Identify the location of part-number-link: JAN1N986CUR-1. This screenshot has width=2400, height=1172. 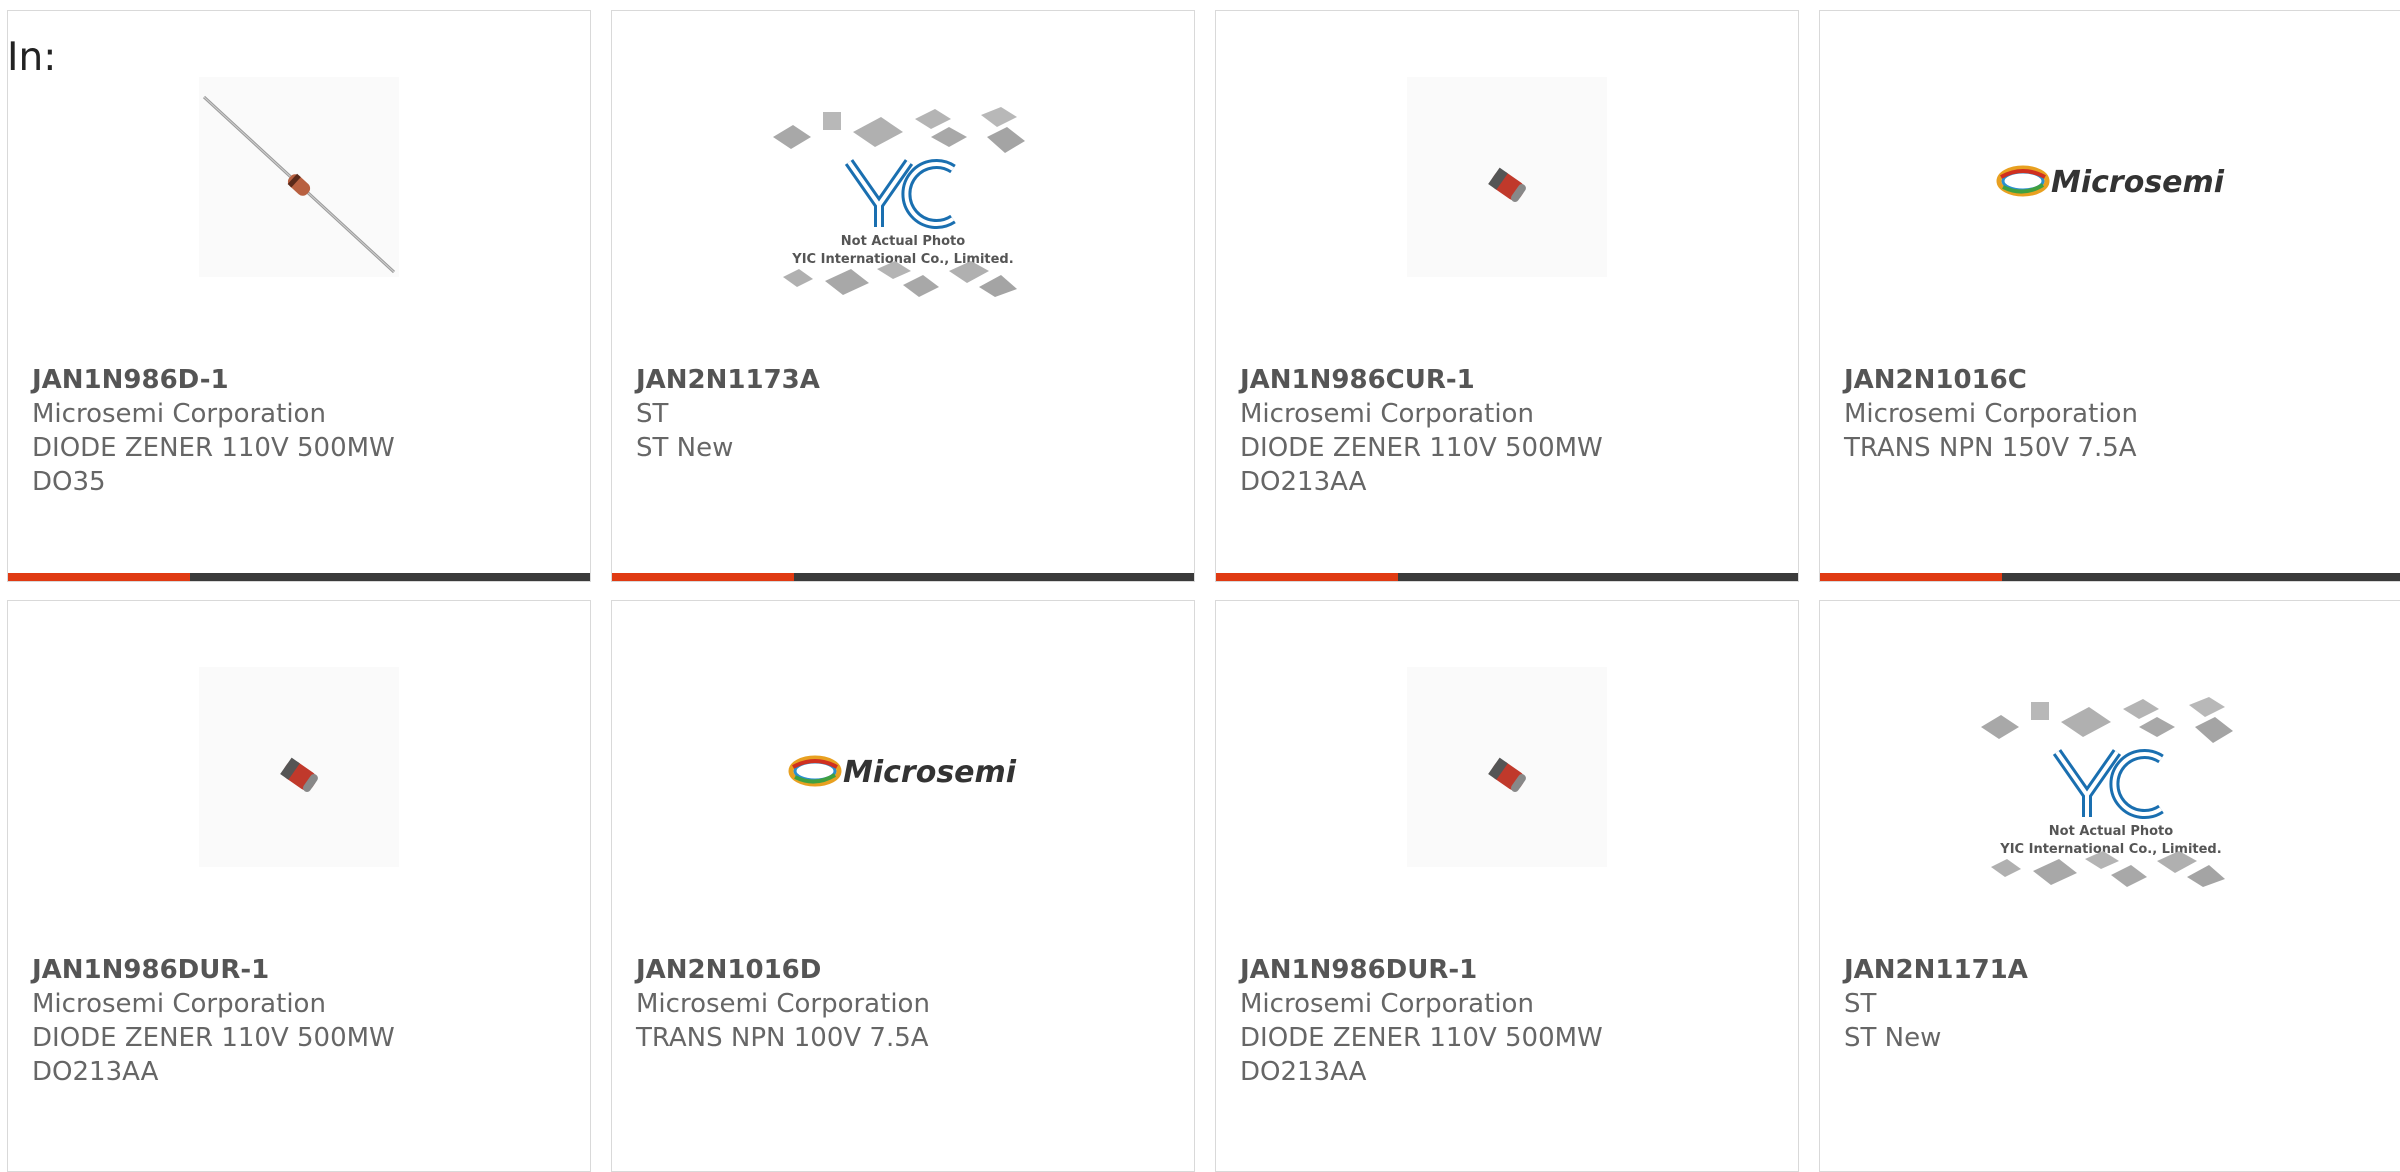
(1509, 380).